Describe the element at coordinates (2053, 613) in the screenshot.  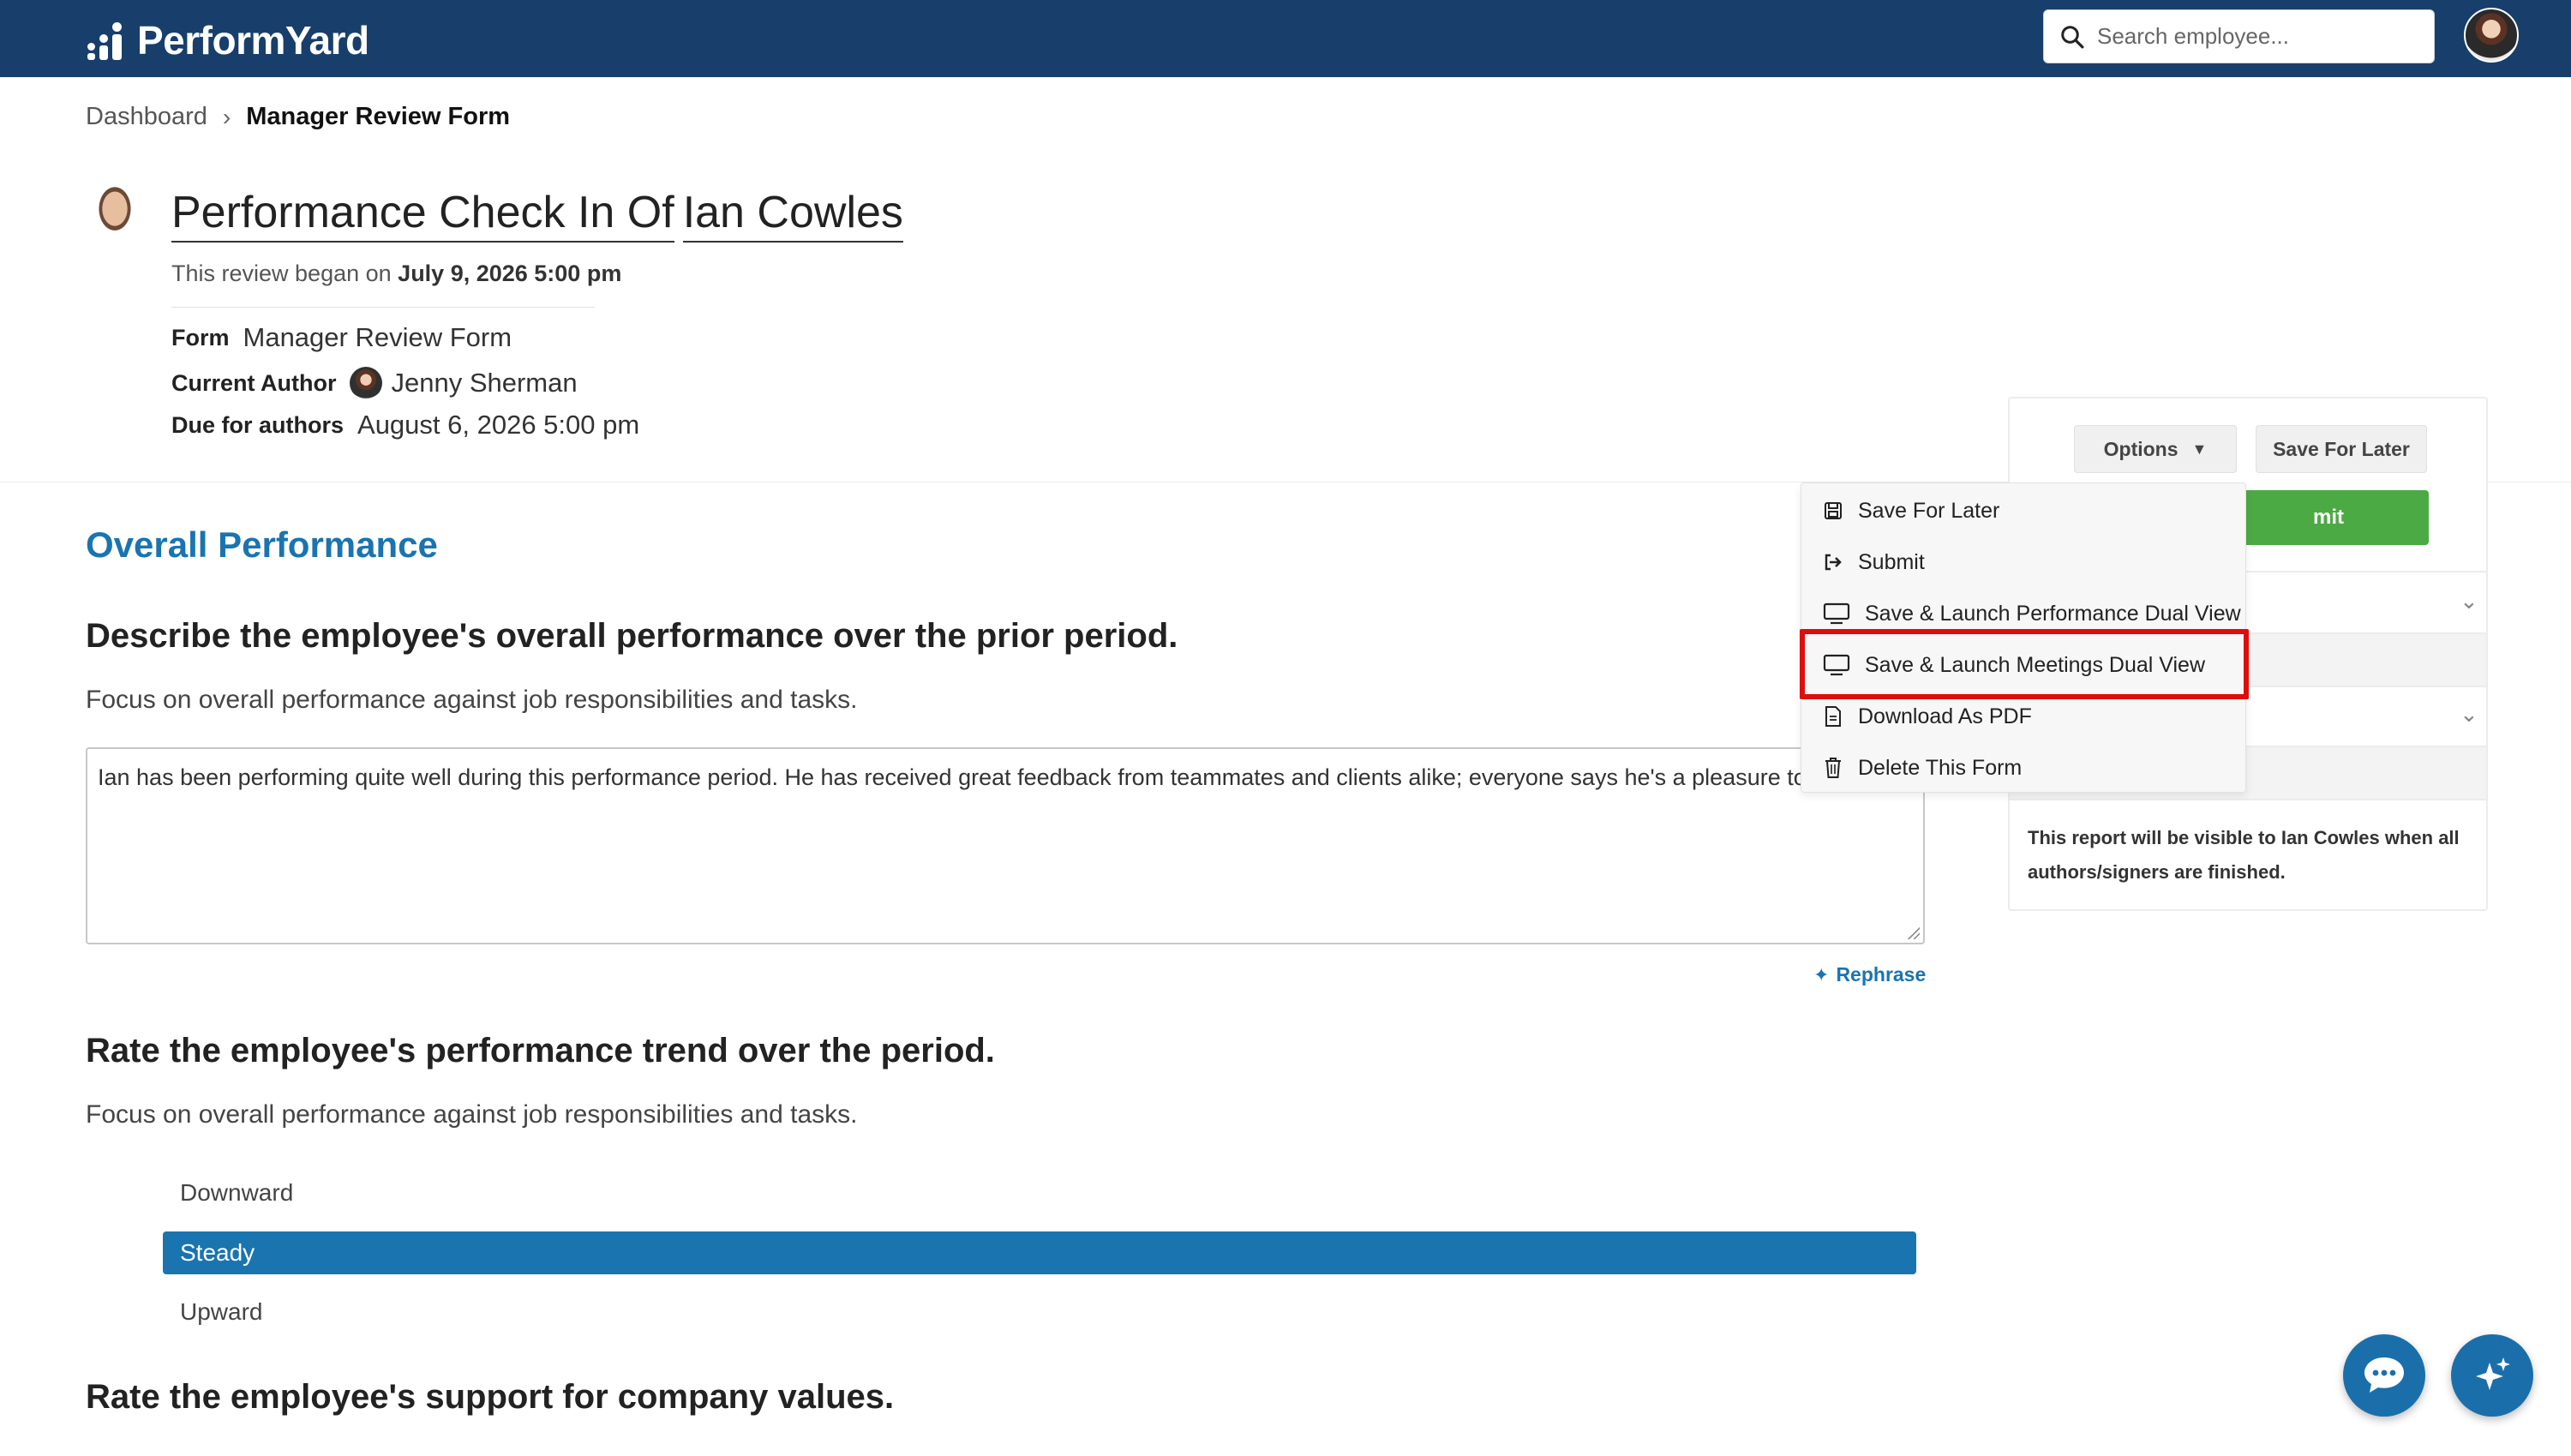
I see `menu-item-label: Save & Launch Performance Dual View` at that location.